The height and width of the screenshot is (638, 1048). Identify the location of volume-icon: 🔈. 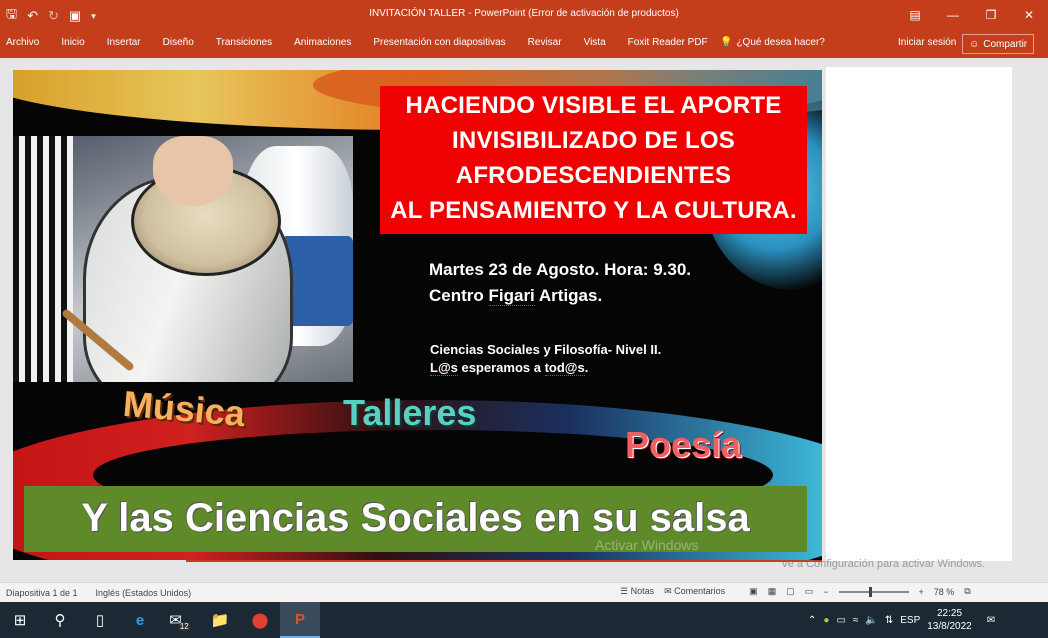
(871, 620).